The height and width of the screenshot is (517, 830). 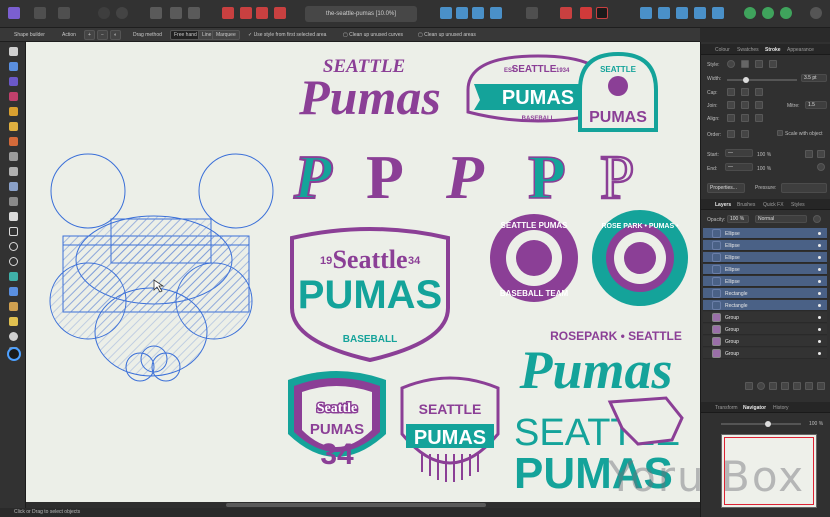 I want to click on crop-tool-icon, so click(x=13, y=216).